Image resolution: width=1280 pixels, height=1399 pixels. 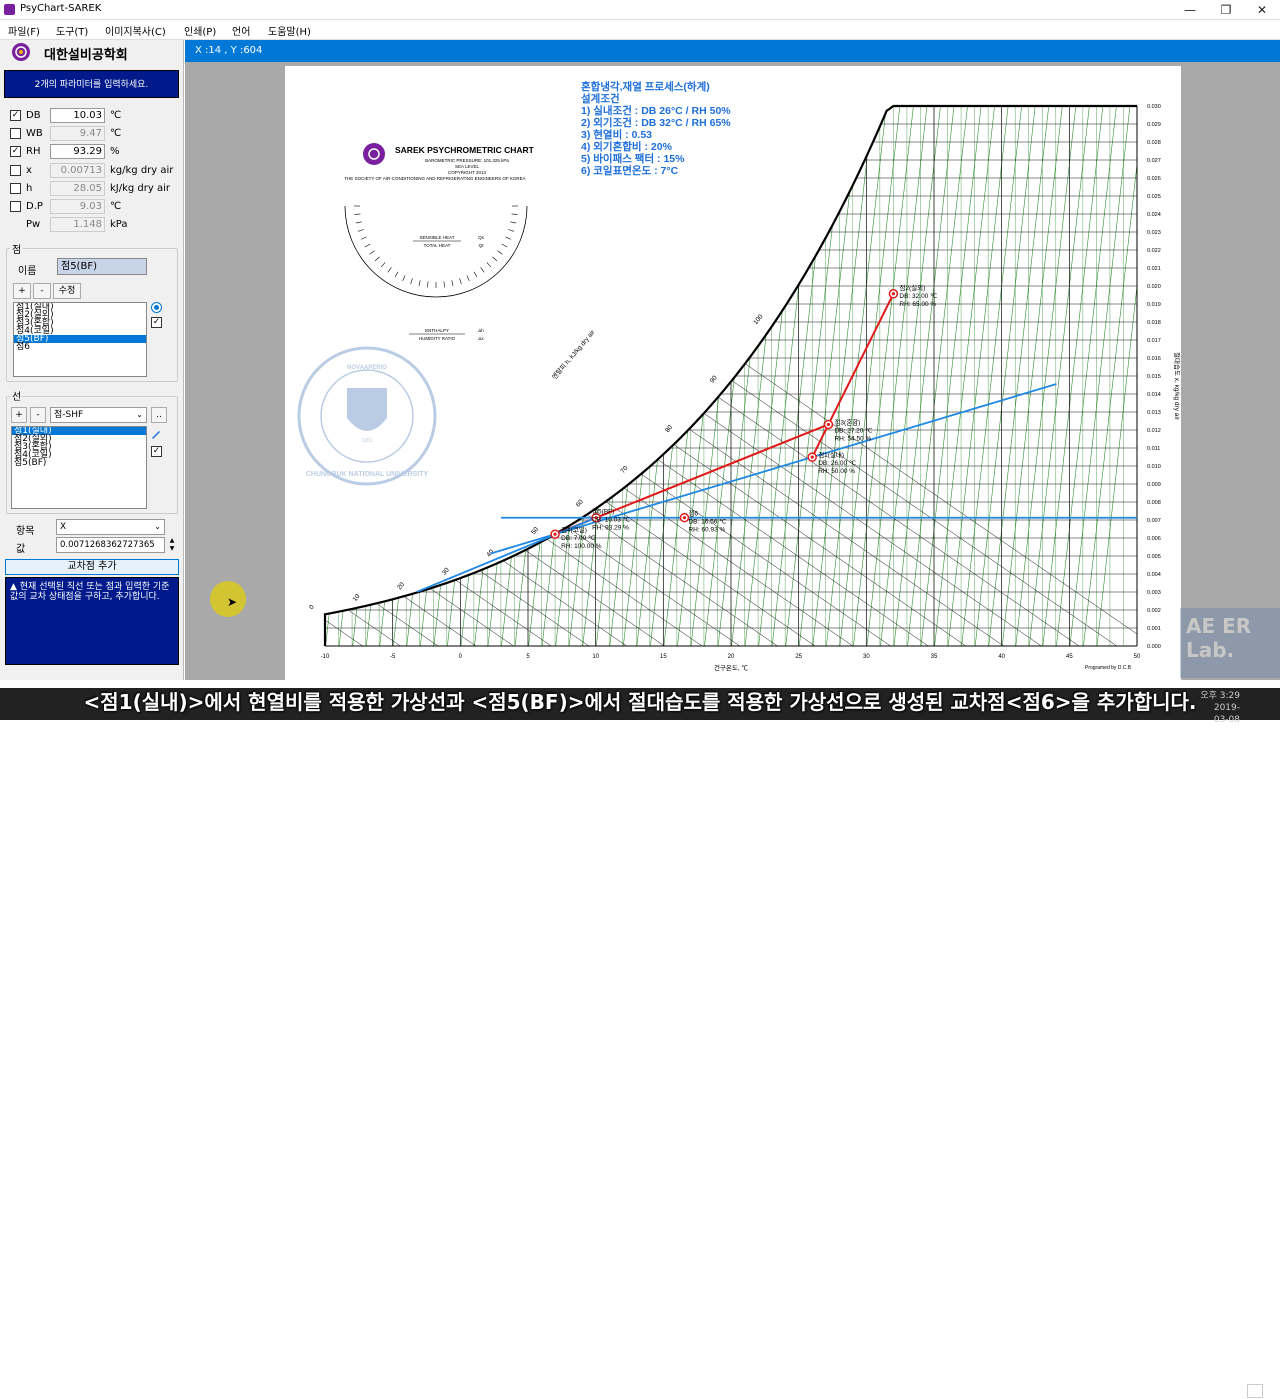 I want to click on state-point-dot, so click(x=684, y=518).